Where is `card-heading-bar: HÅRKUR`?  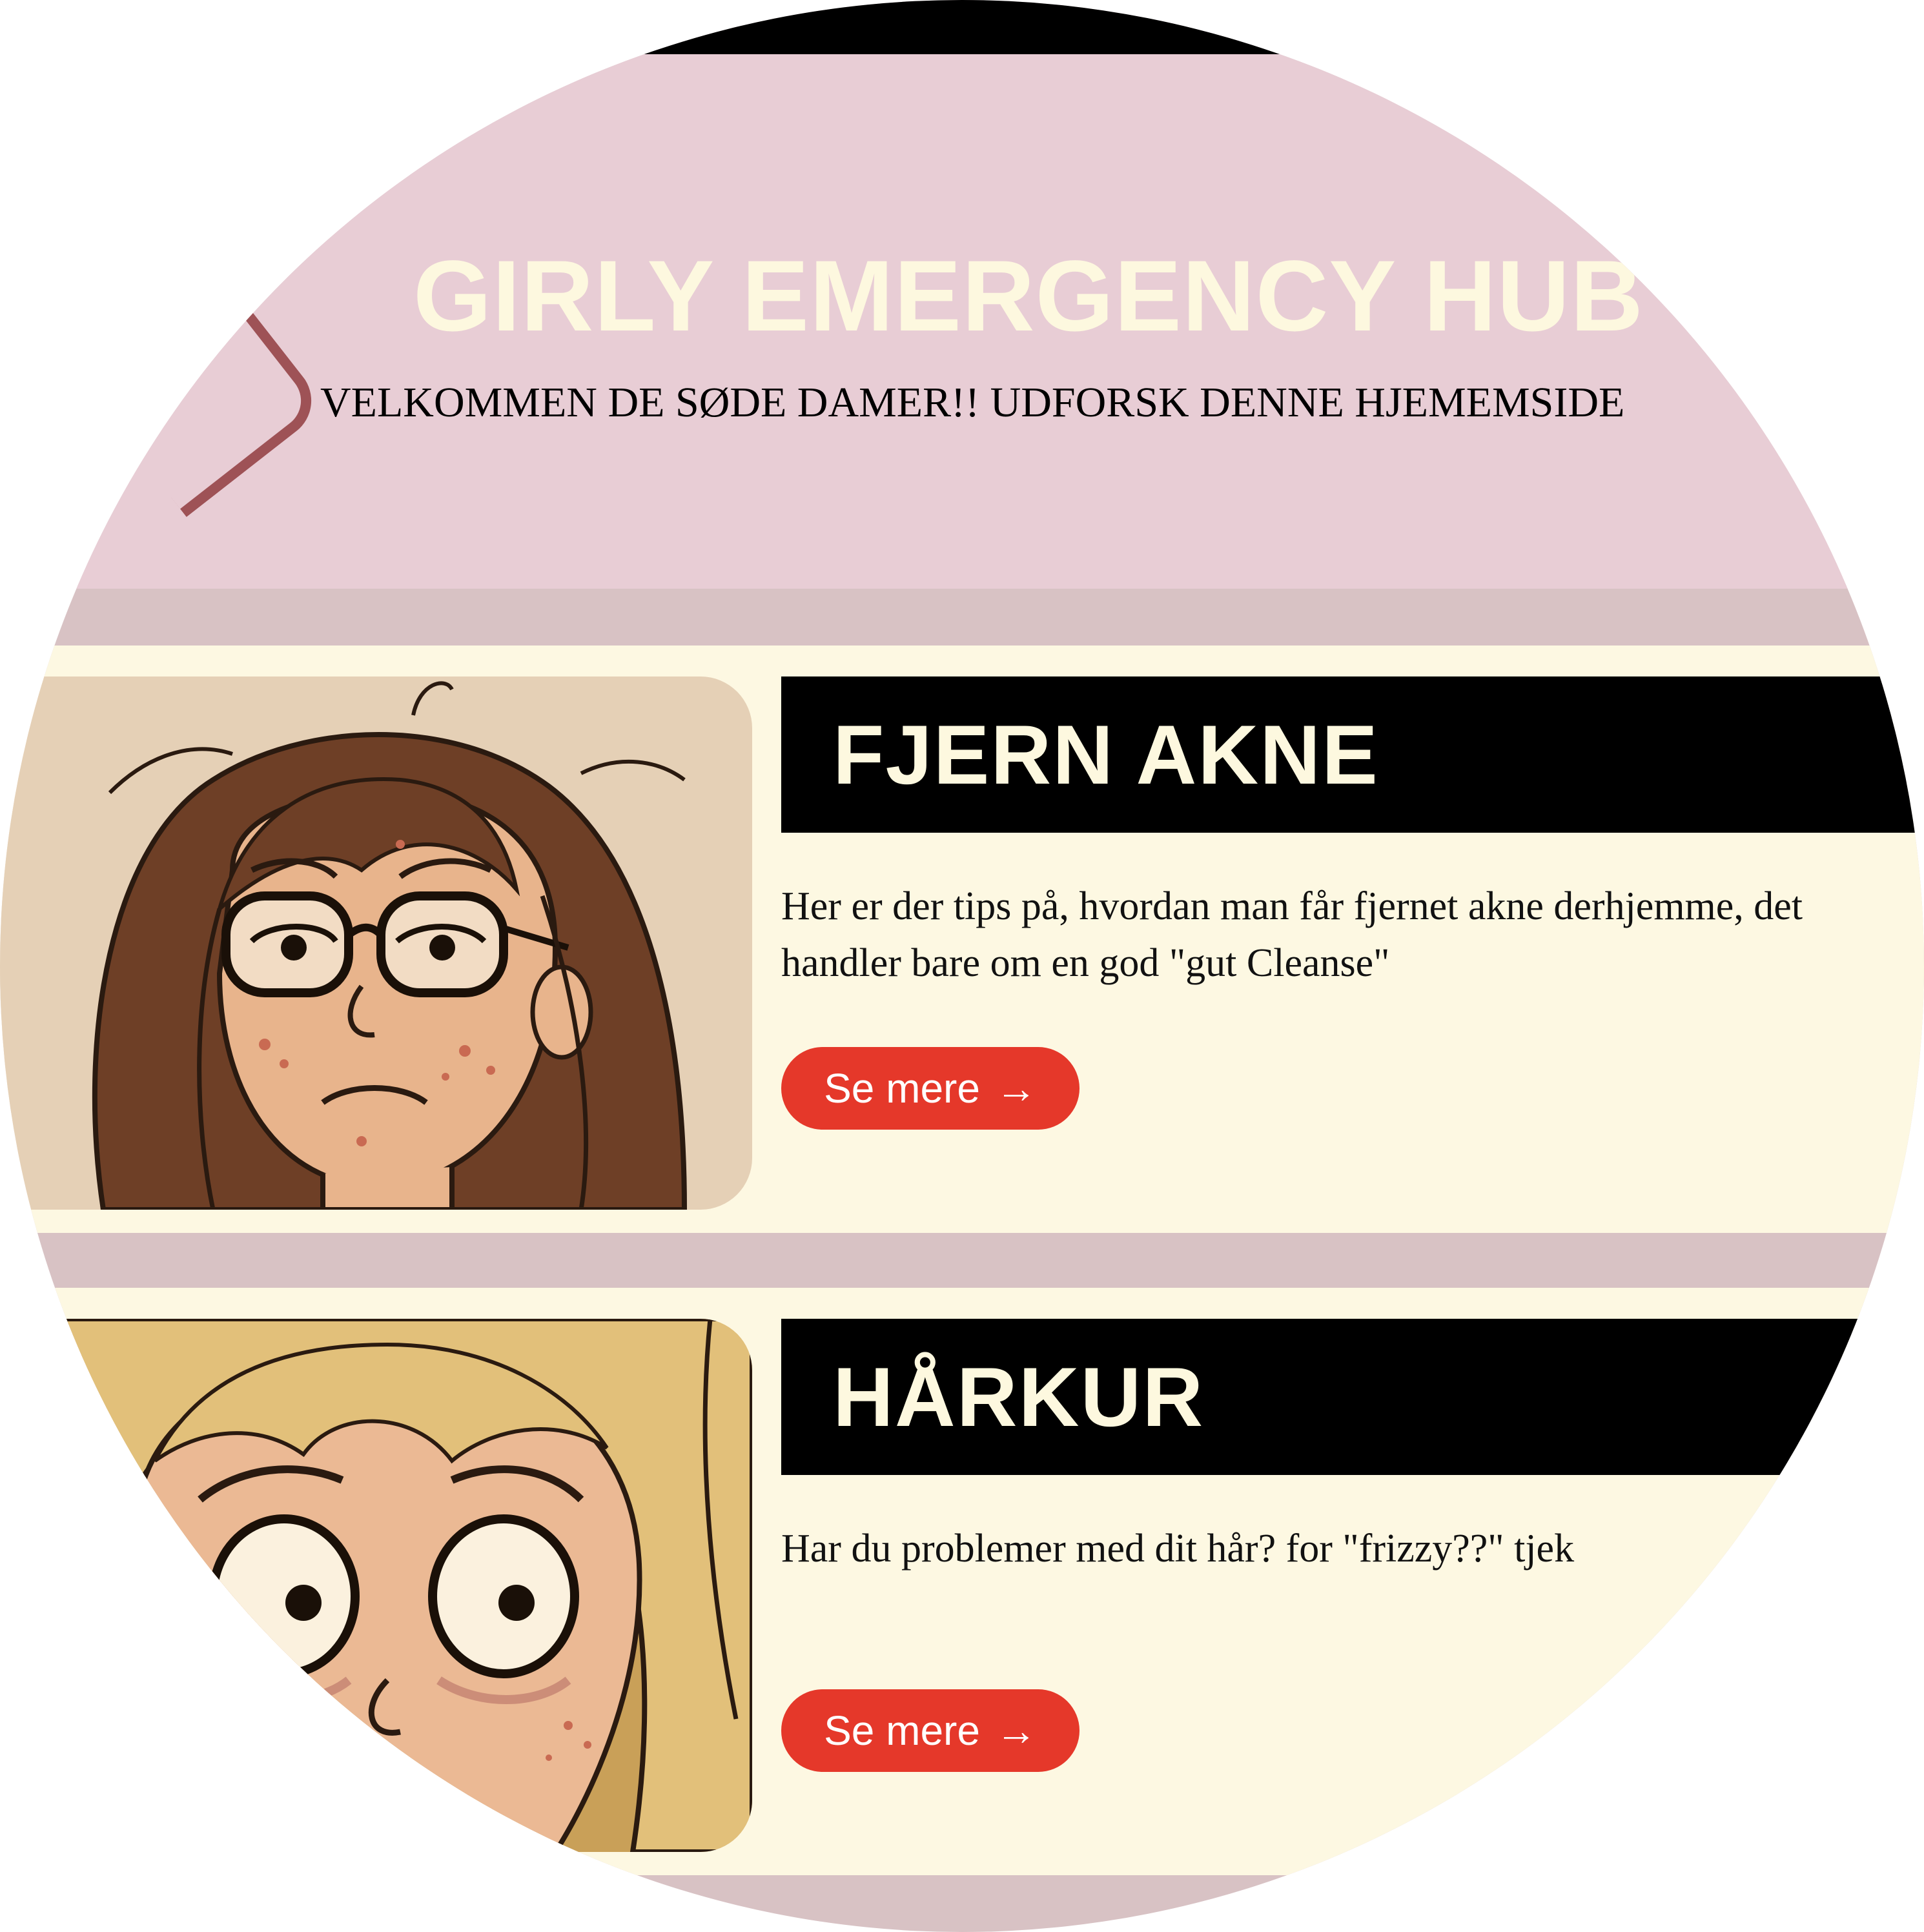
card-heading-bar: HÅRKUR is located at coordinates (1353, 1397).